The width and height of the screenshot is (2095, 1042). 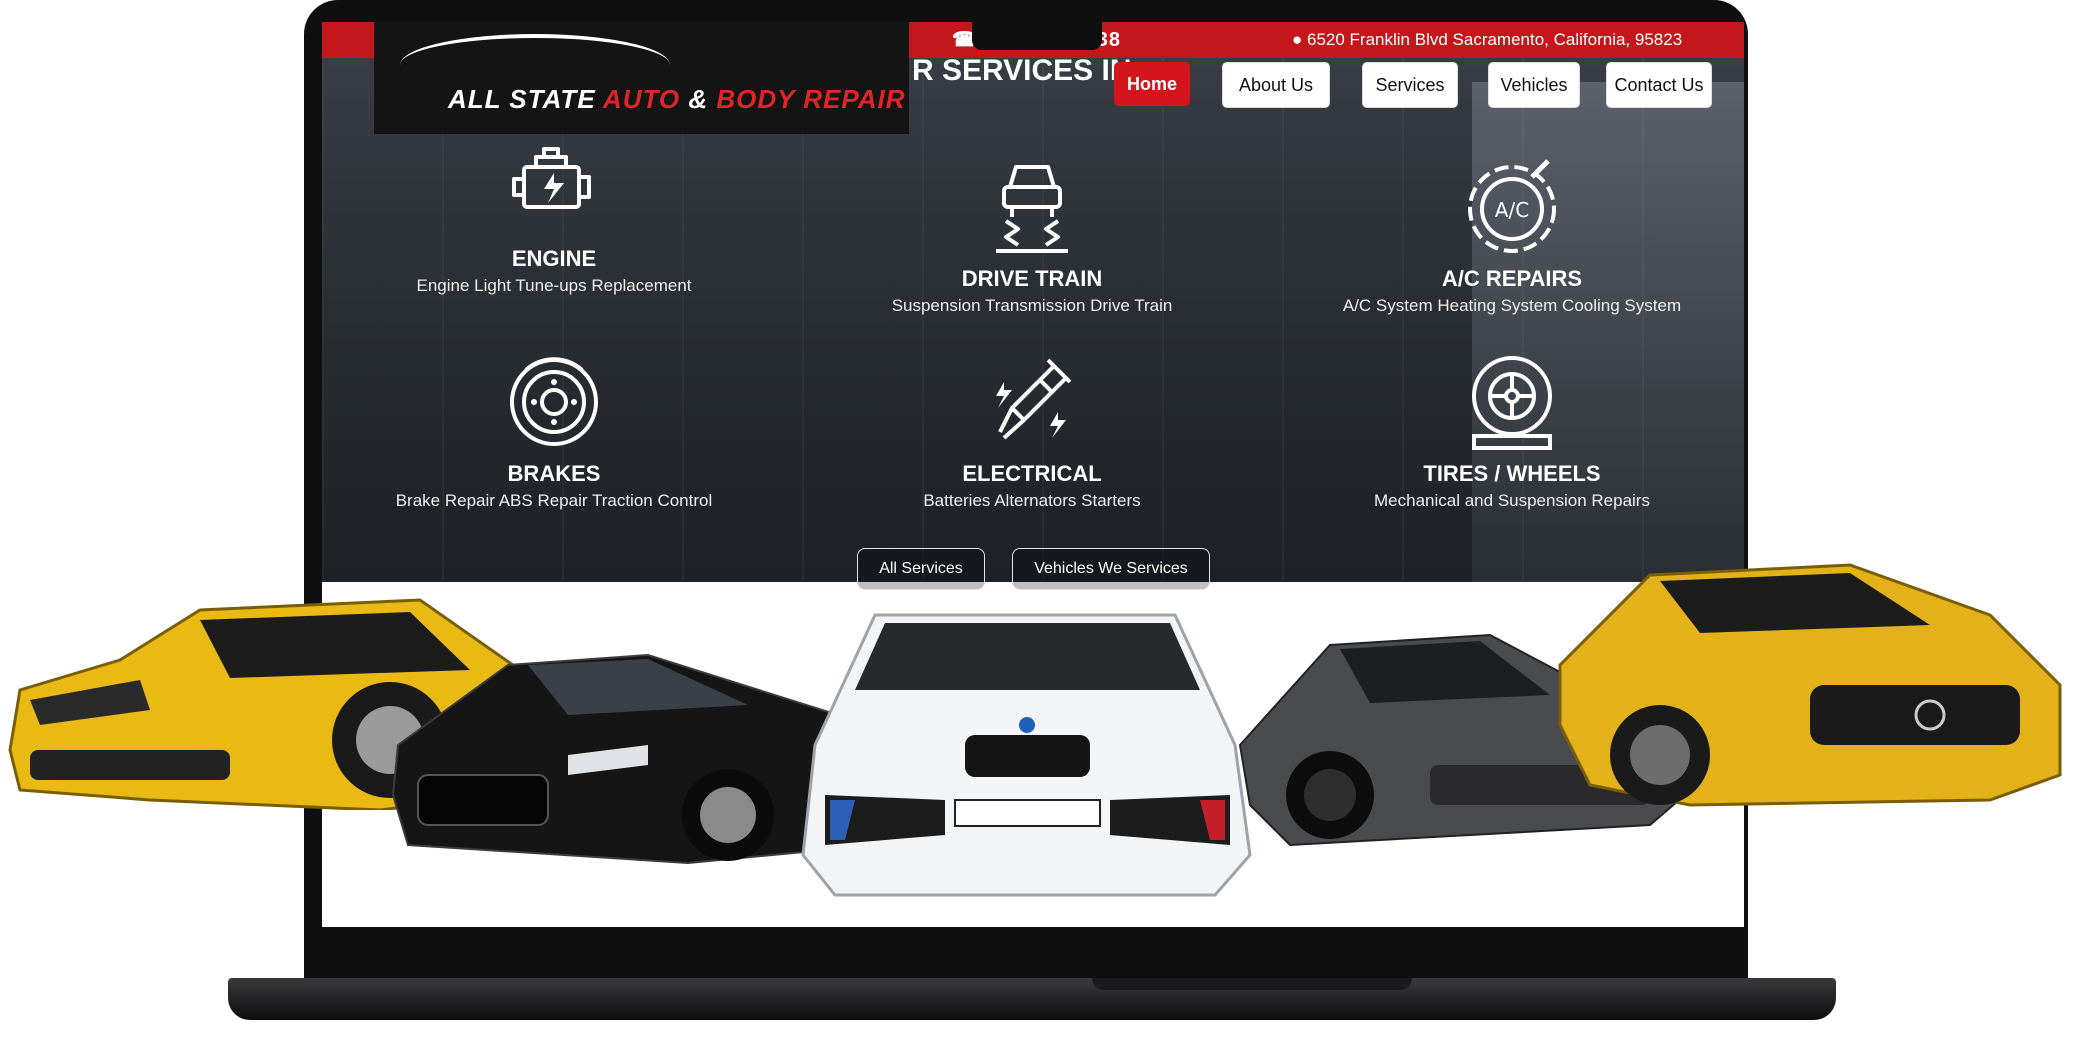 What do you see at coordinates (1534, 85) in the screenshot?
I see `nav-vehicles: Vehicles` at bounding box center [1534, 85].